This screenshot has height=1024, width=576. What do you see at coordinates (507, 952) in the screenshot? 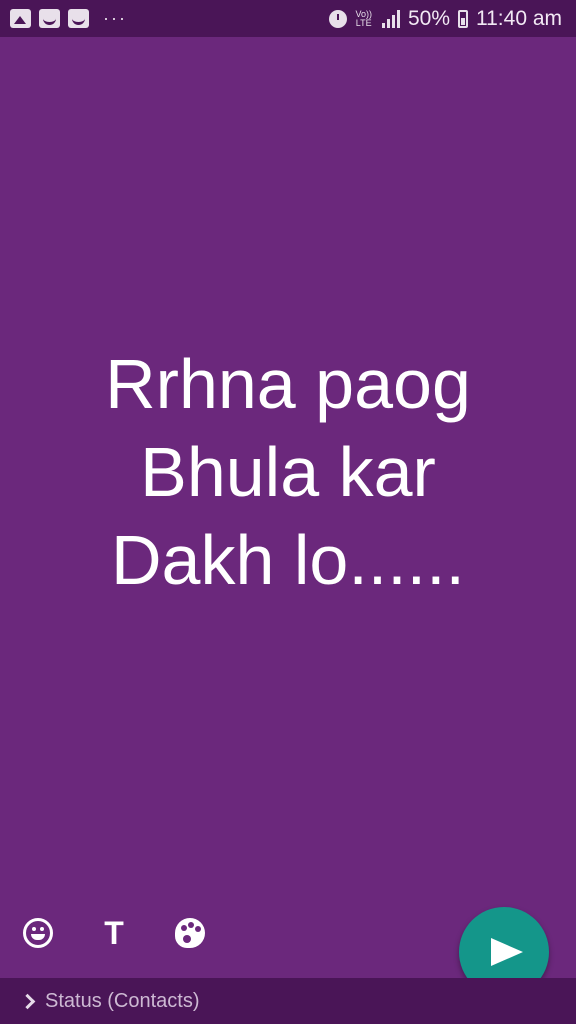
I see `send-icon` at bounding box center [507, 952].